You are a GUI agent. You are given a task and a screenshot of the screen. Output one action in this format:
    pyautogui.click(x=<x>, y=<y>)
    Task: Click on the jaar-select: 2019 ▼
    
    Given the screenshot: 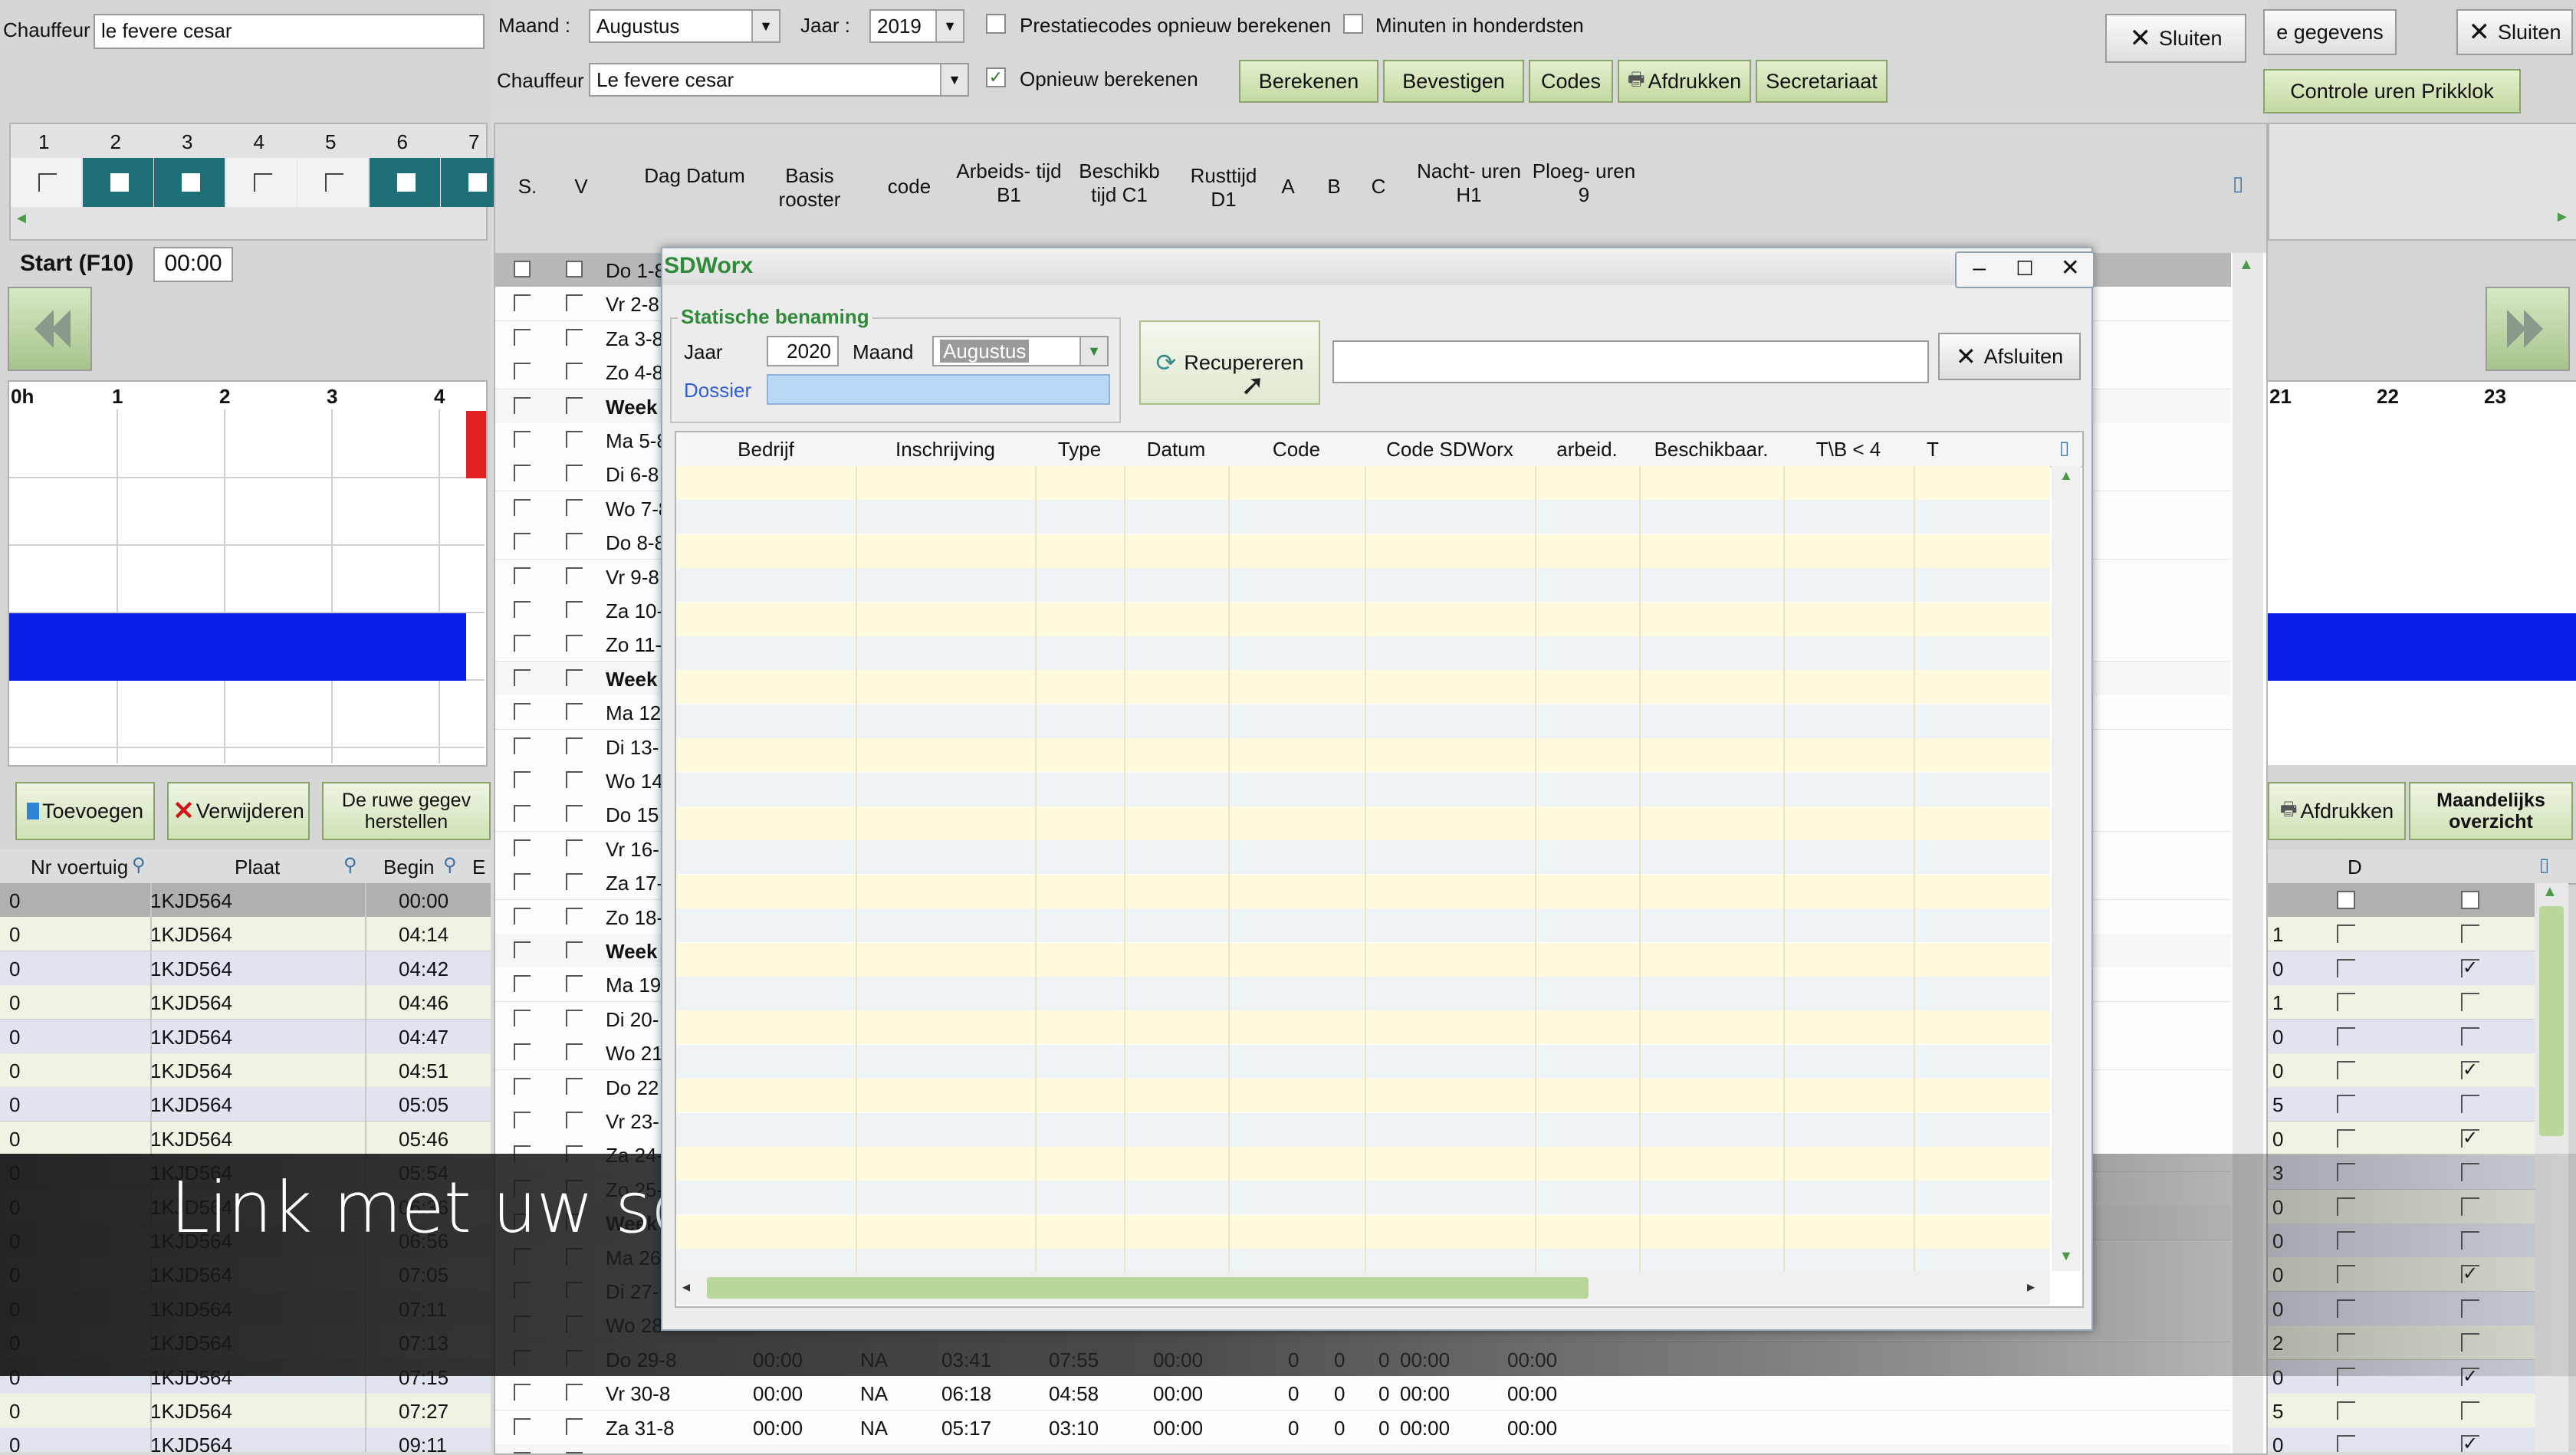 What is the action you would take?
    pyautogui.click(x=917, y=26)
    